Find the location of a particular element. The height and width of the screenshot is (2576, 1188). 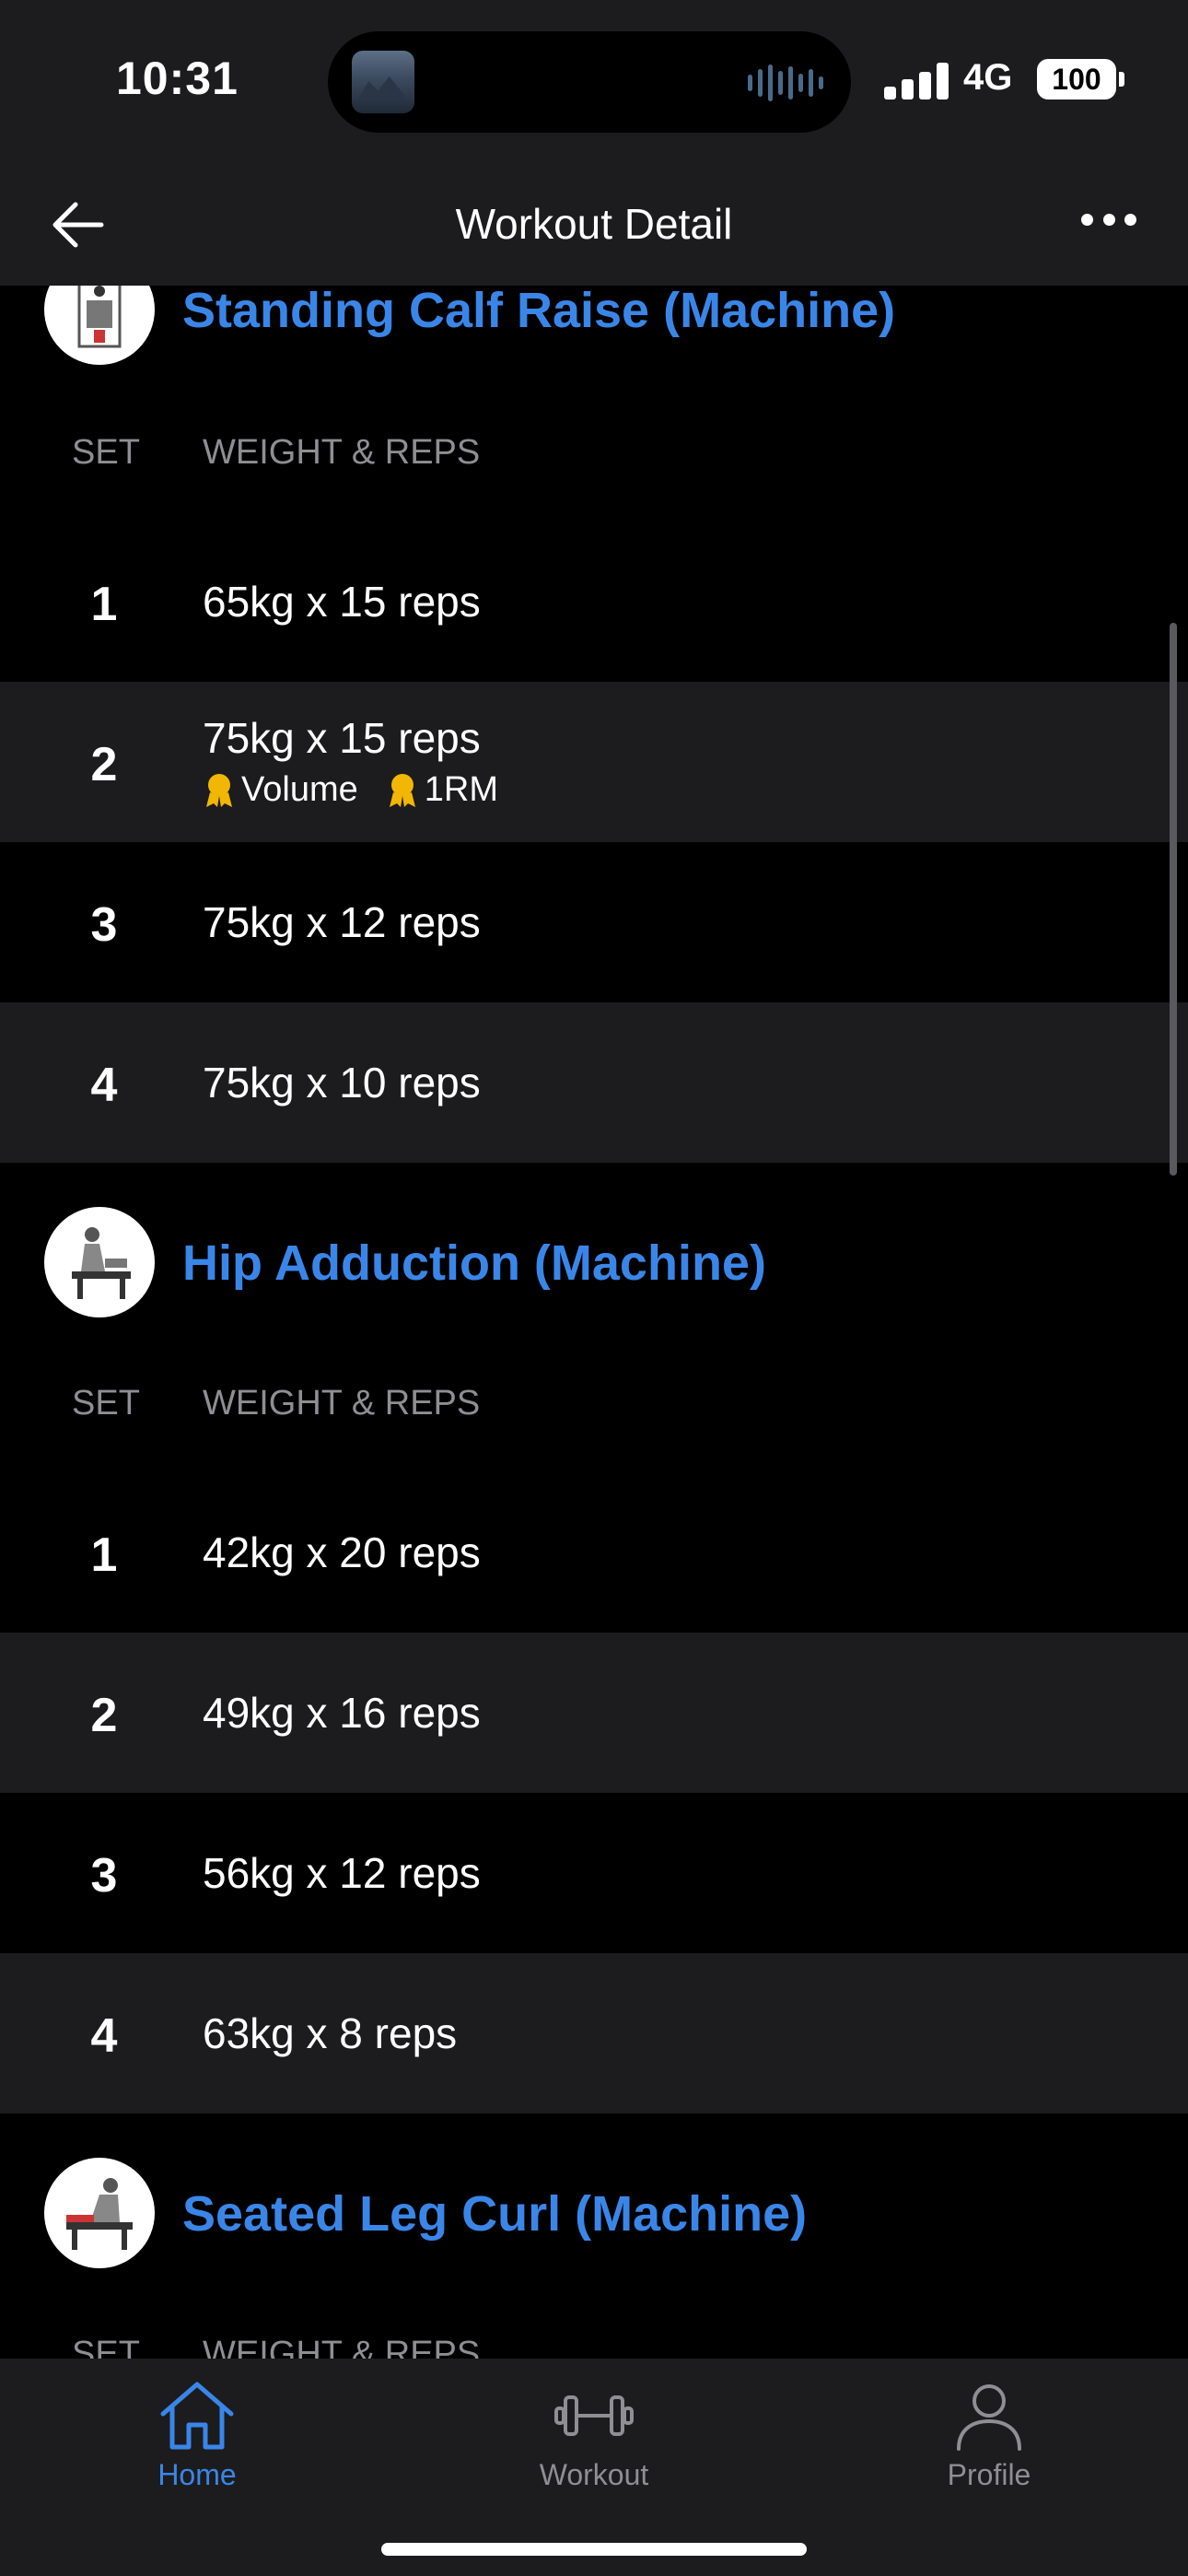

top-bar: 10:31 4G 100 Workout Detail is located at coordinates (594, 143).